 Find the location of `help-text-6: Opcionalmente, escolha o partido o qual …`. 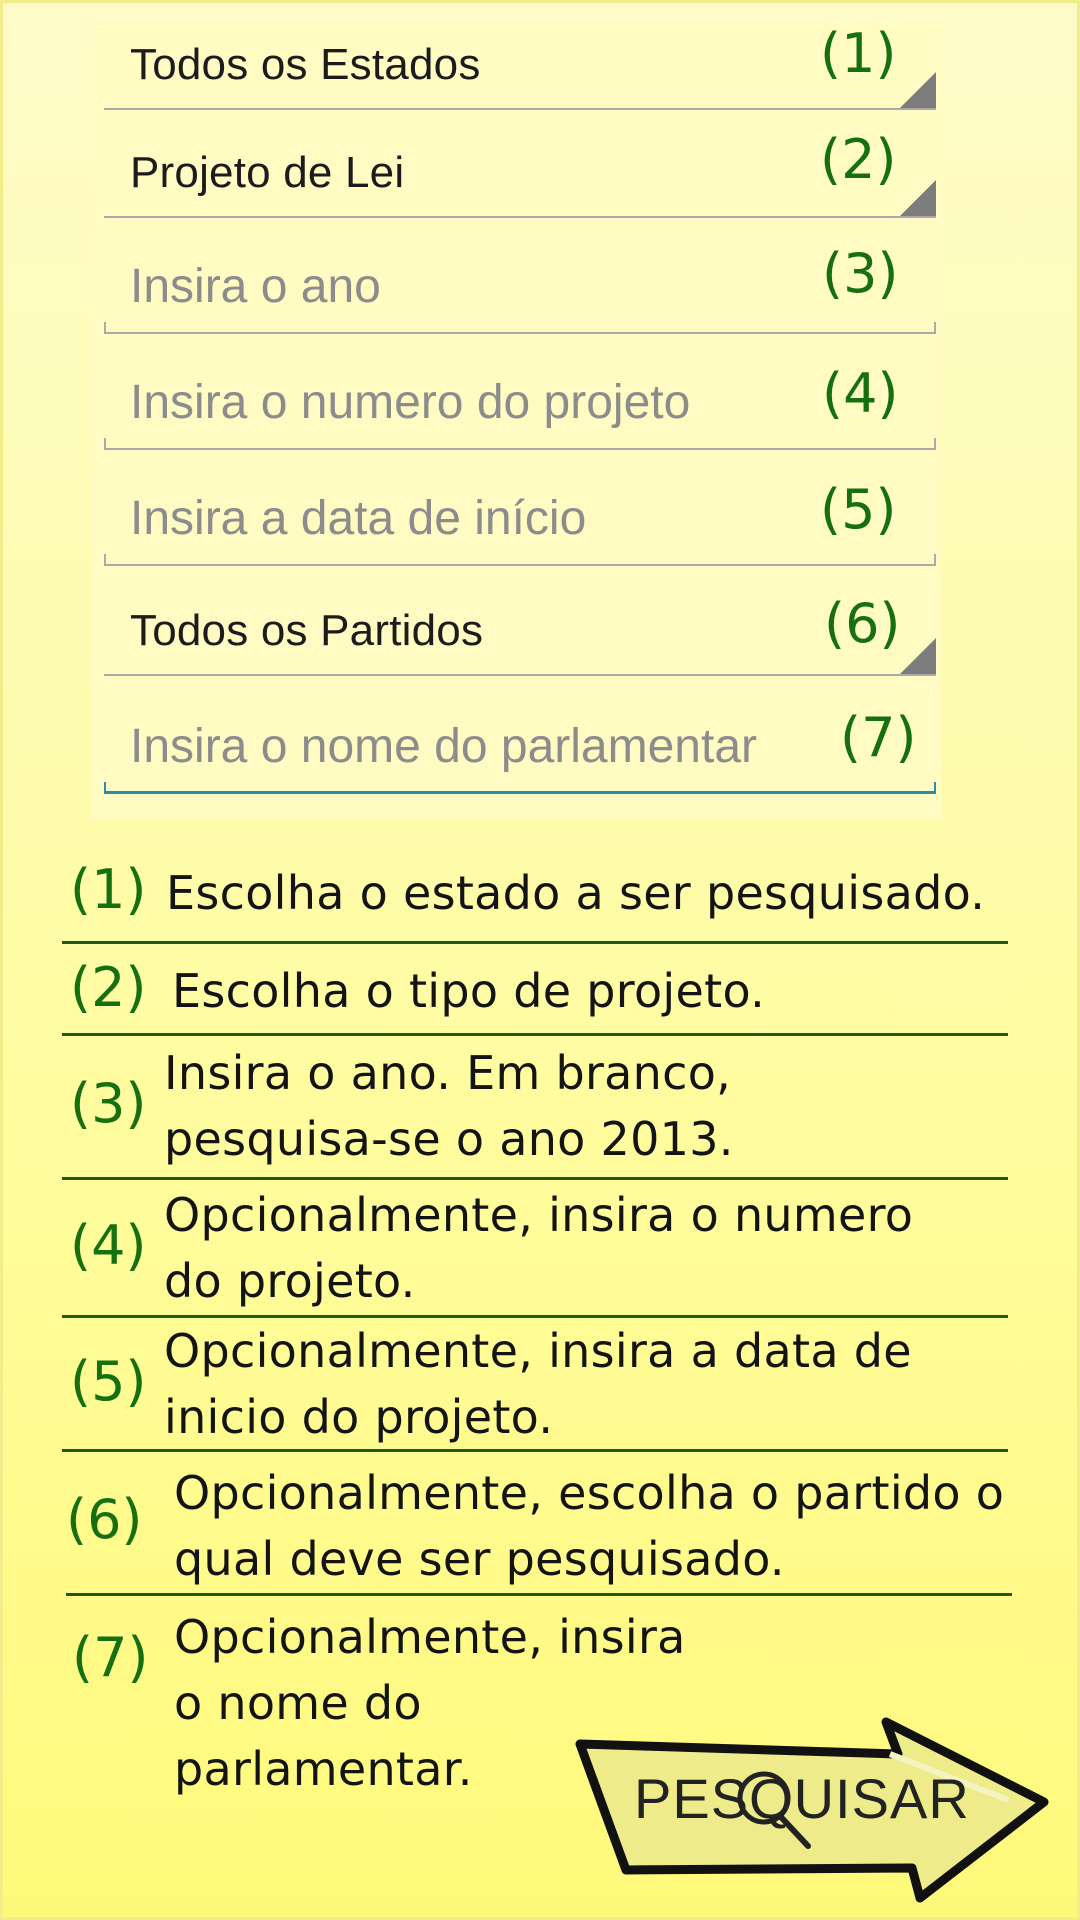

help-text-6: Opcionalmente, escolha o partido o qual … is located at coordinates (589, 1526).